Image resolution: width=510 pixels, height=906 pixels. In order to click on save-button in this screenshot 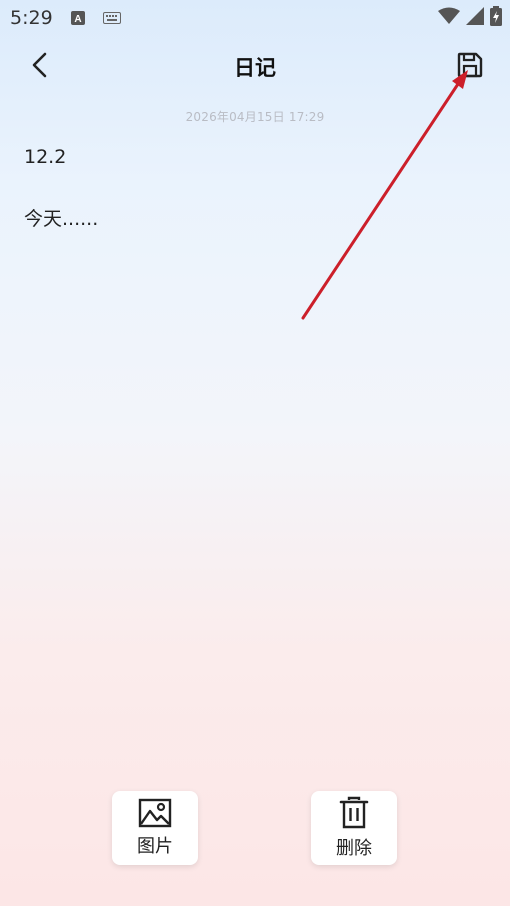, I will do `click(470, 65)`.